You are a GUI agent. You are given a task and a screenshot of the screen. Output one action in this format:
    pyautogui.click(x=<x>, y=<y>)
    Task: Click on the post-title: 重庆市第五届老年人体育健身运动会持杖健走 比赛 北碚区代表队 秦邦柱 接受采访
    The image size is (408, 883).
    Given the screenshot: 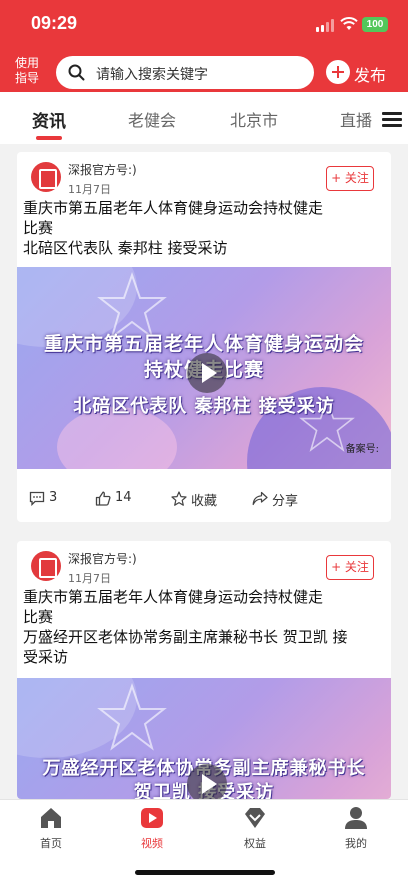 What is the action you would take?
    pyautogui.click(x=203, y=228)
    